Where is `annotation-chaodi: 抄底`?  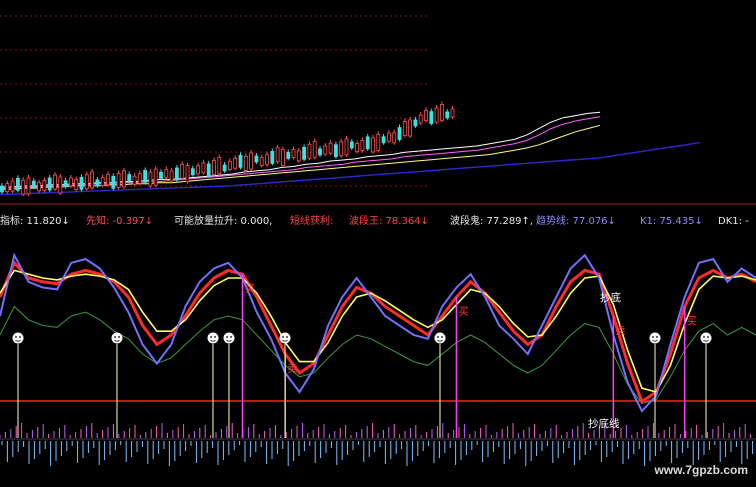 annotation-chaodi: 抄底 is located at coordinates (610, 297).